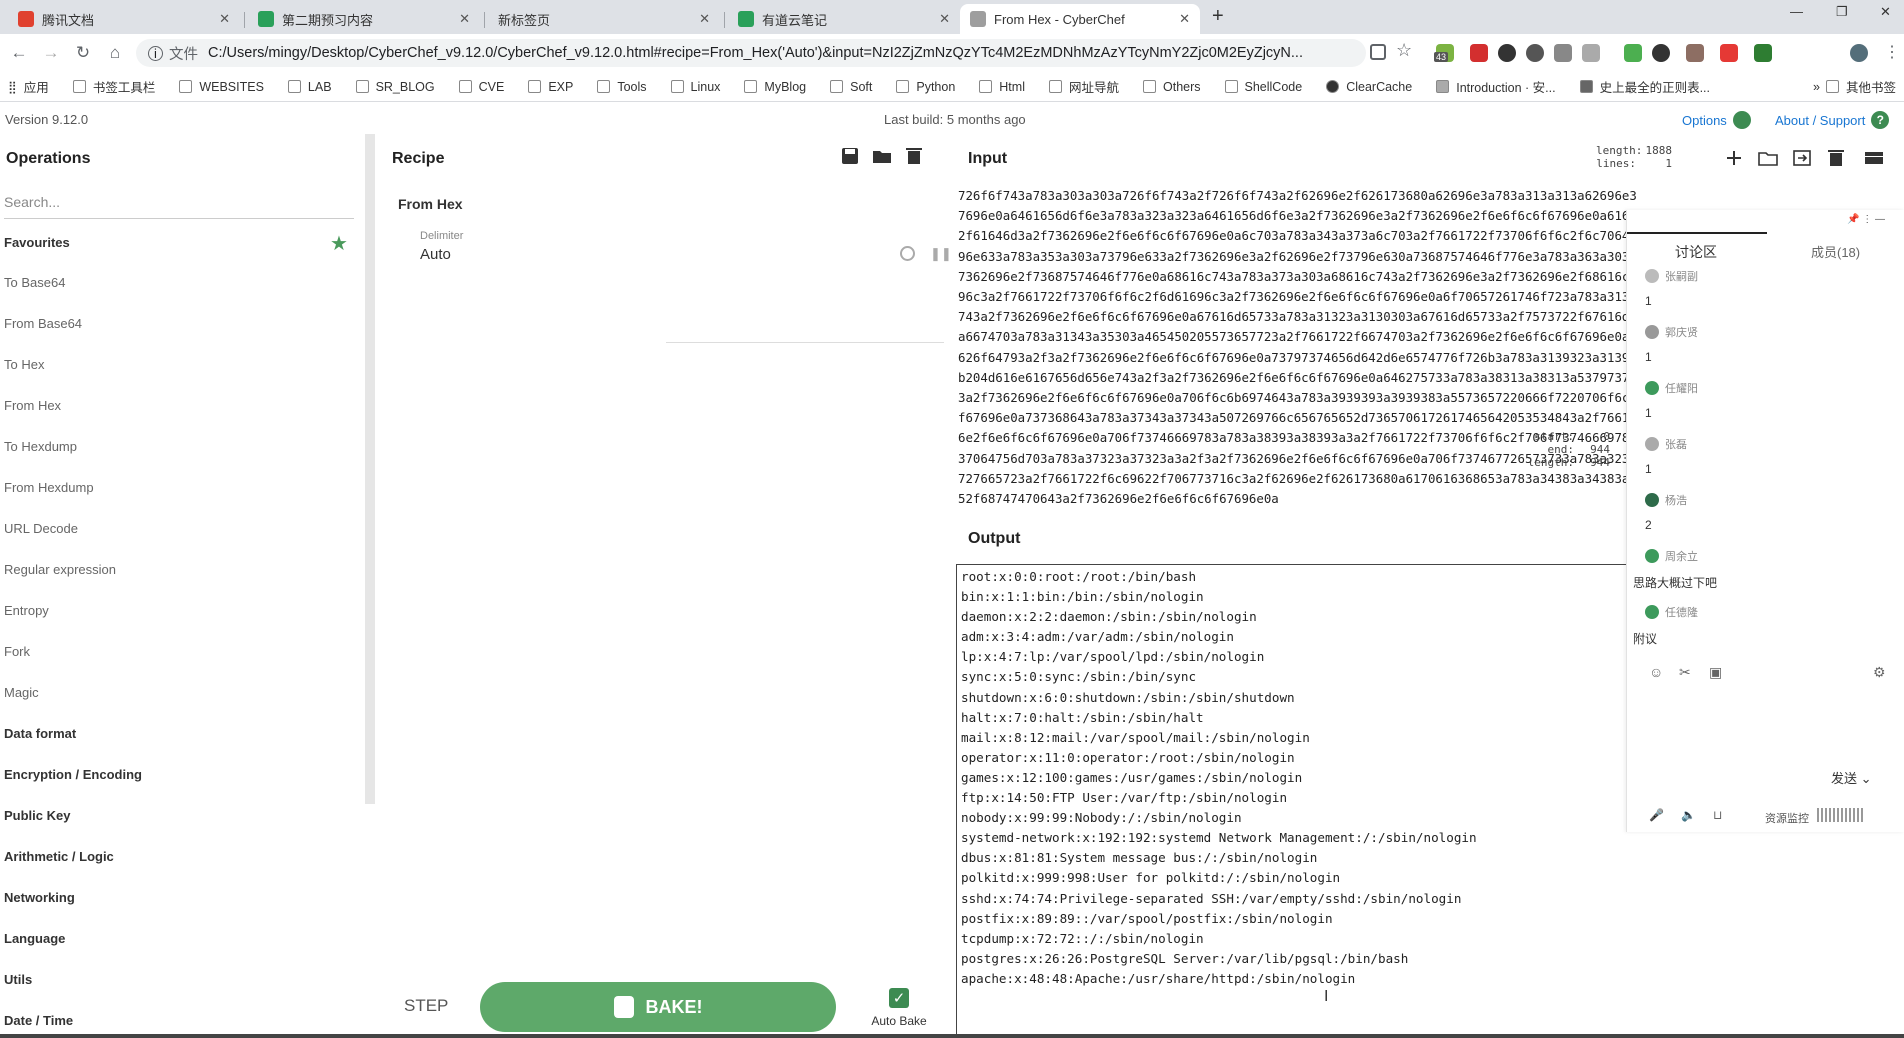 The image size is (1904, 1038). What do you see at coordinates (32, 405) in the screenshot?
I see `op-from-hex: From Hex` at bounding box center [32, 405].